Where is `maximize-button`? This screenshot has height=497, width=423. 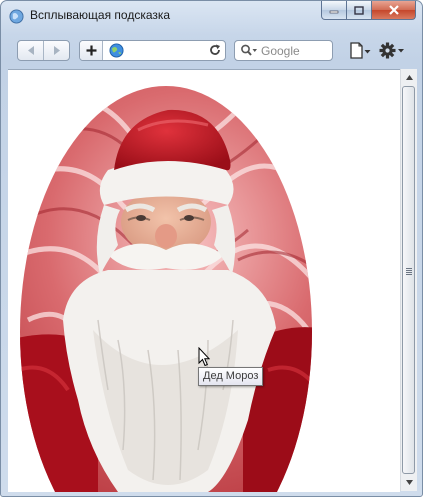 maximize-button is located at coordinates (359, 10).